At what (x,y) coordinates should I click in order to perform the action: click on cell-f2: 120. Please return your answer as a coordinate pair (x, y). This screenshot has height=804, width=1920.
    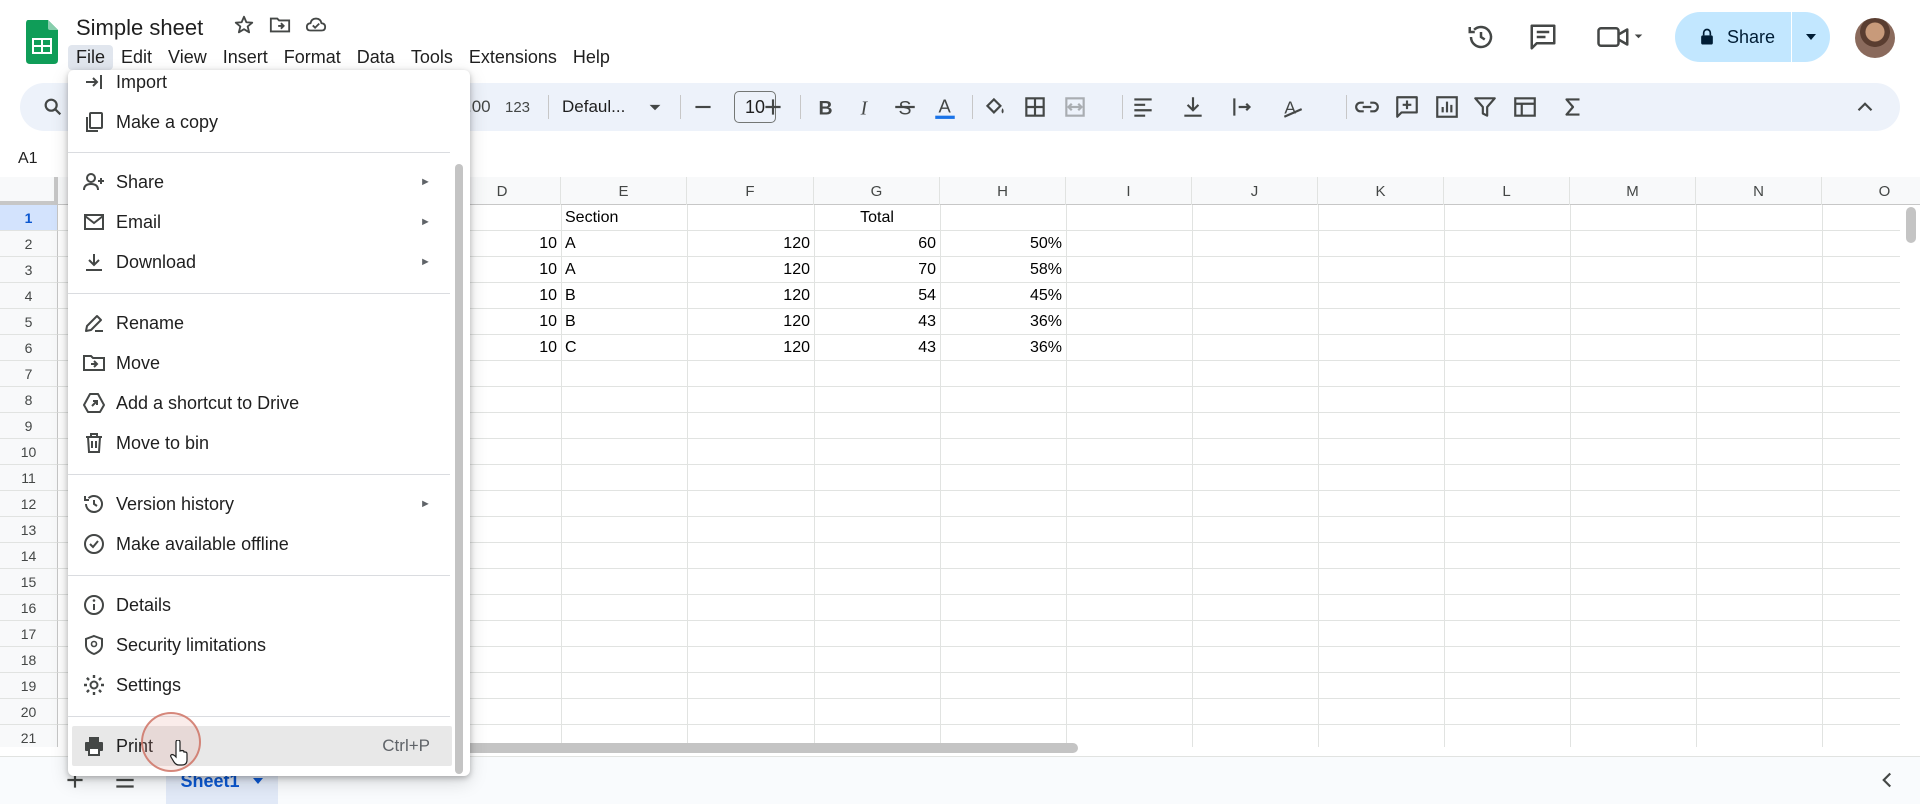
    Looking at the image, I should click on (750, 244).